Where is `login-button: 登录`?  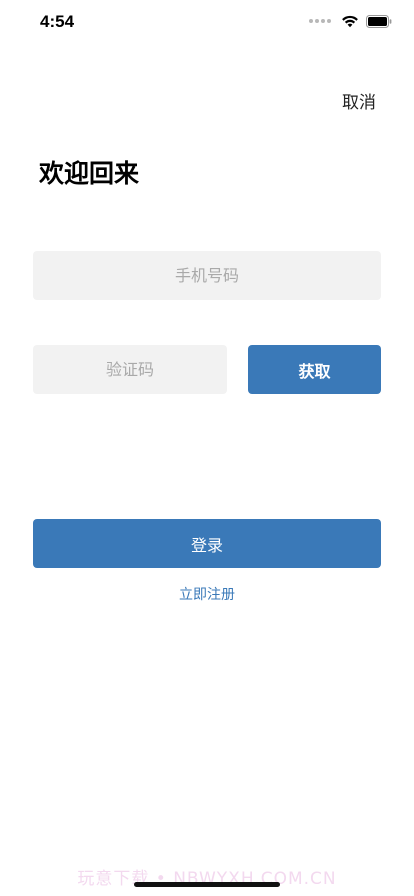
login-button: 登录 is located at coordinates (207, 543).